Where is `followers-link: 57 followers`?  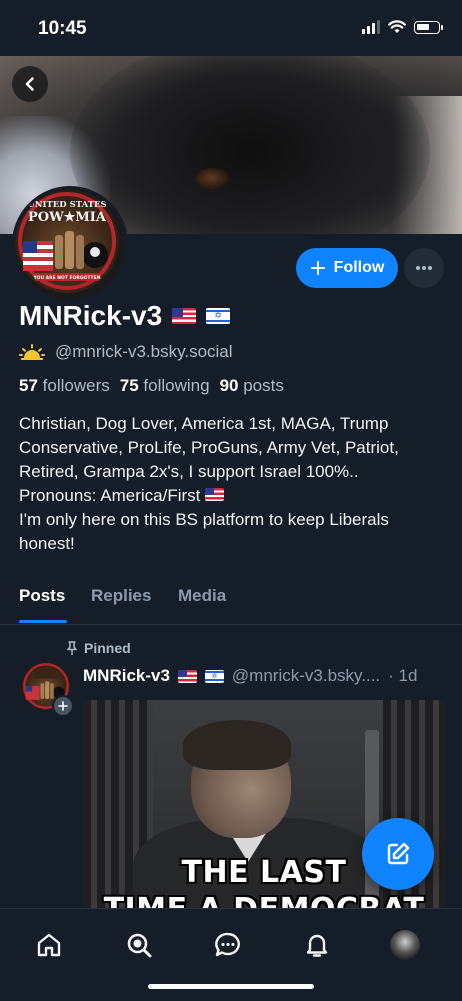 followers-link: 57 followers is located at coordinates (64, 386).